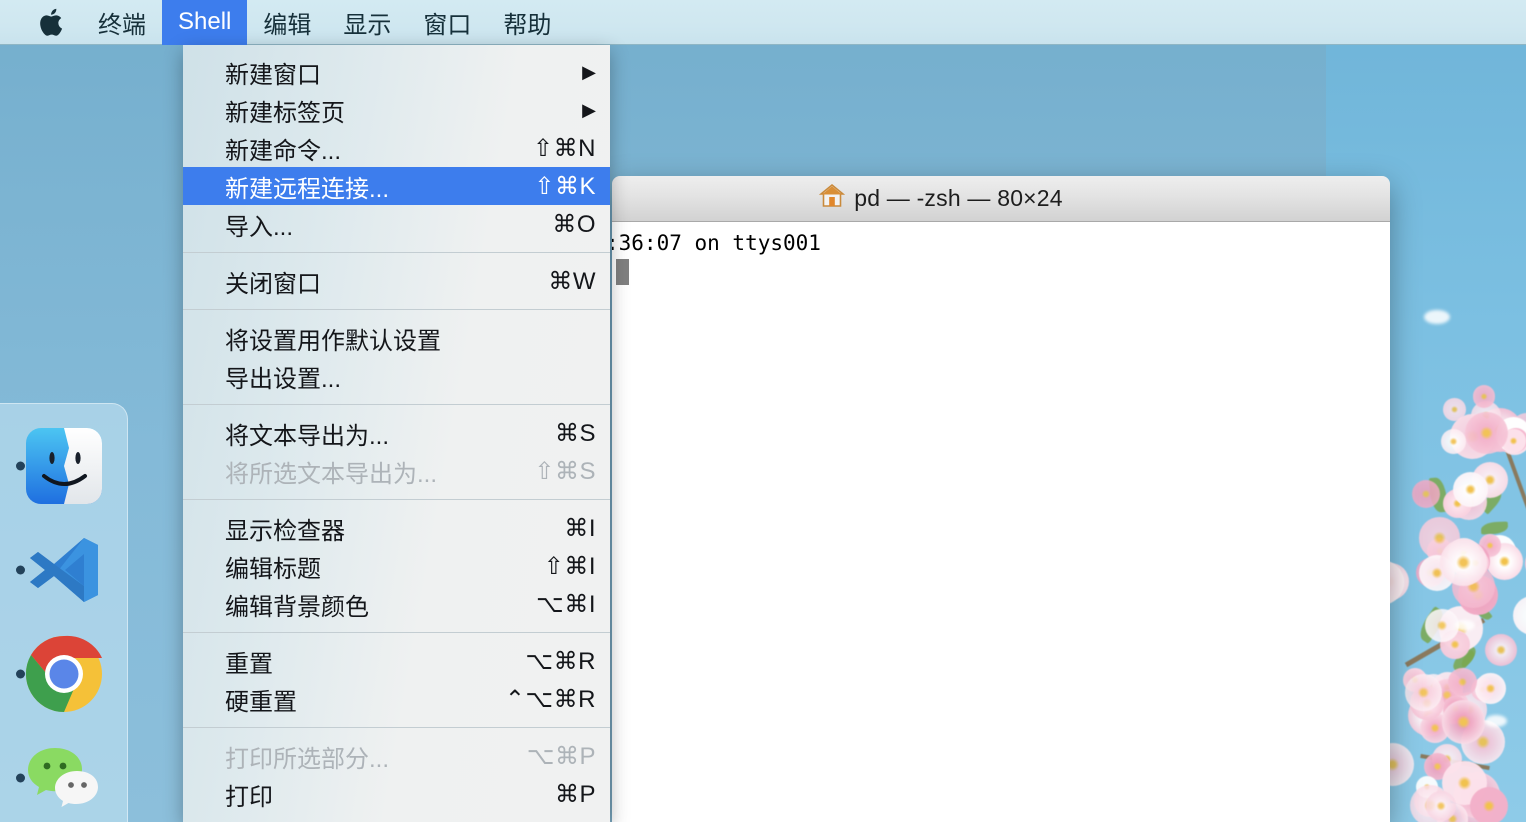  What do you see at coordinates (580, 528) in the screenshot?
I see `menu-item-shortcut: ⌘I` at bounding box center [580, 528].